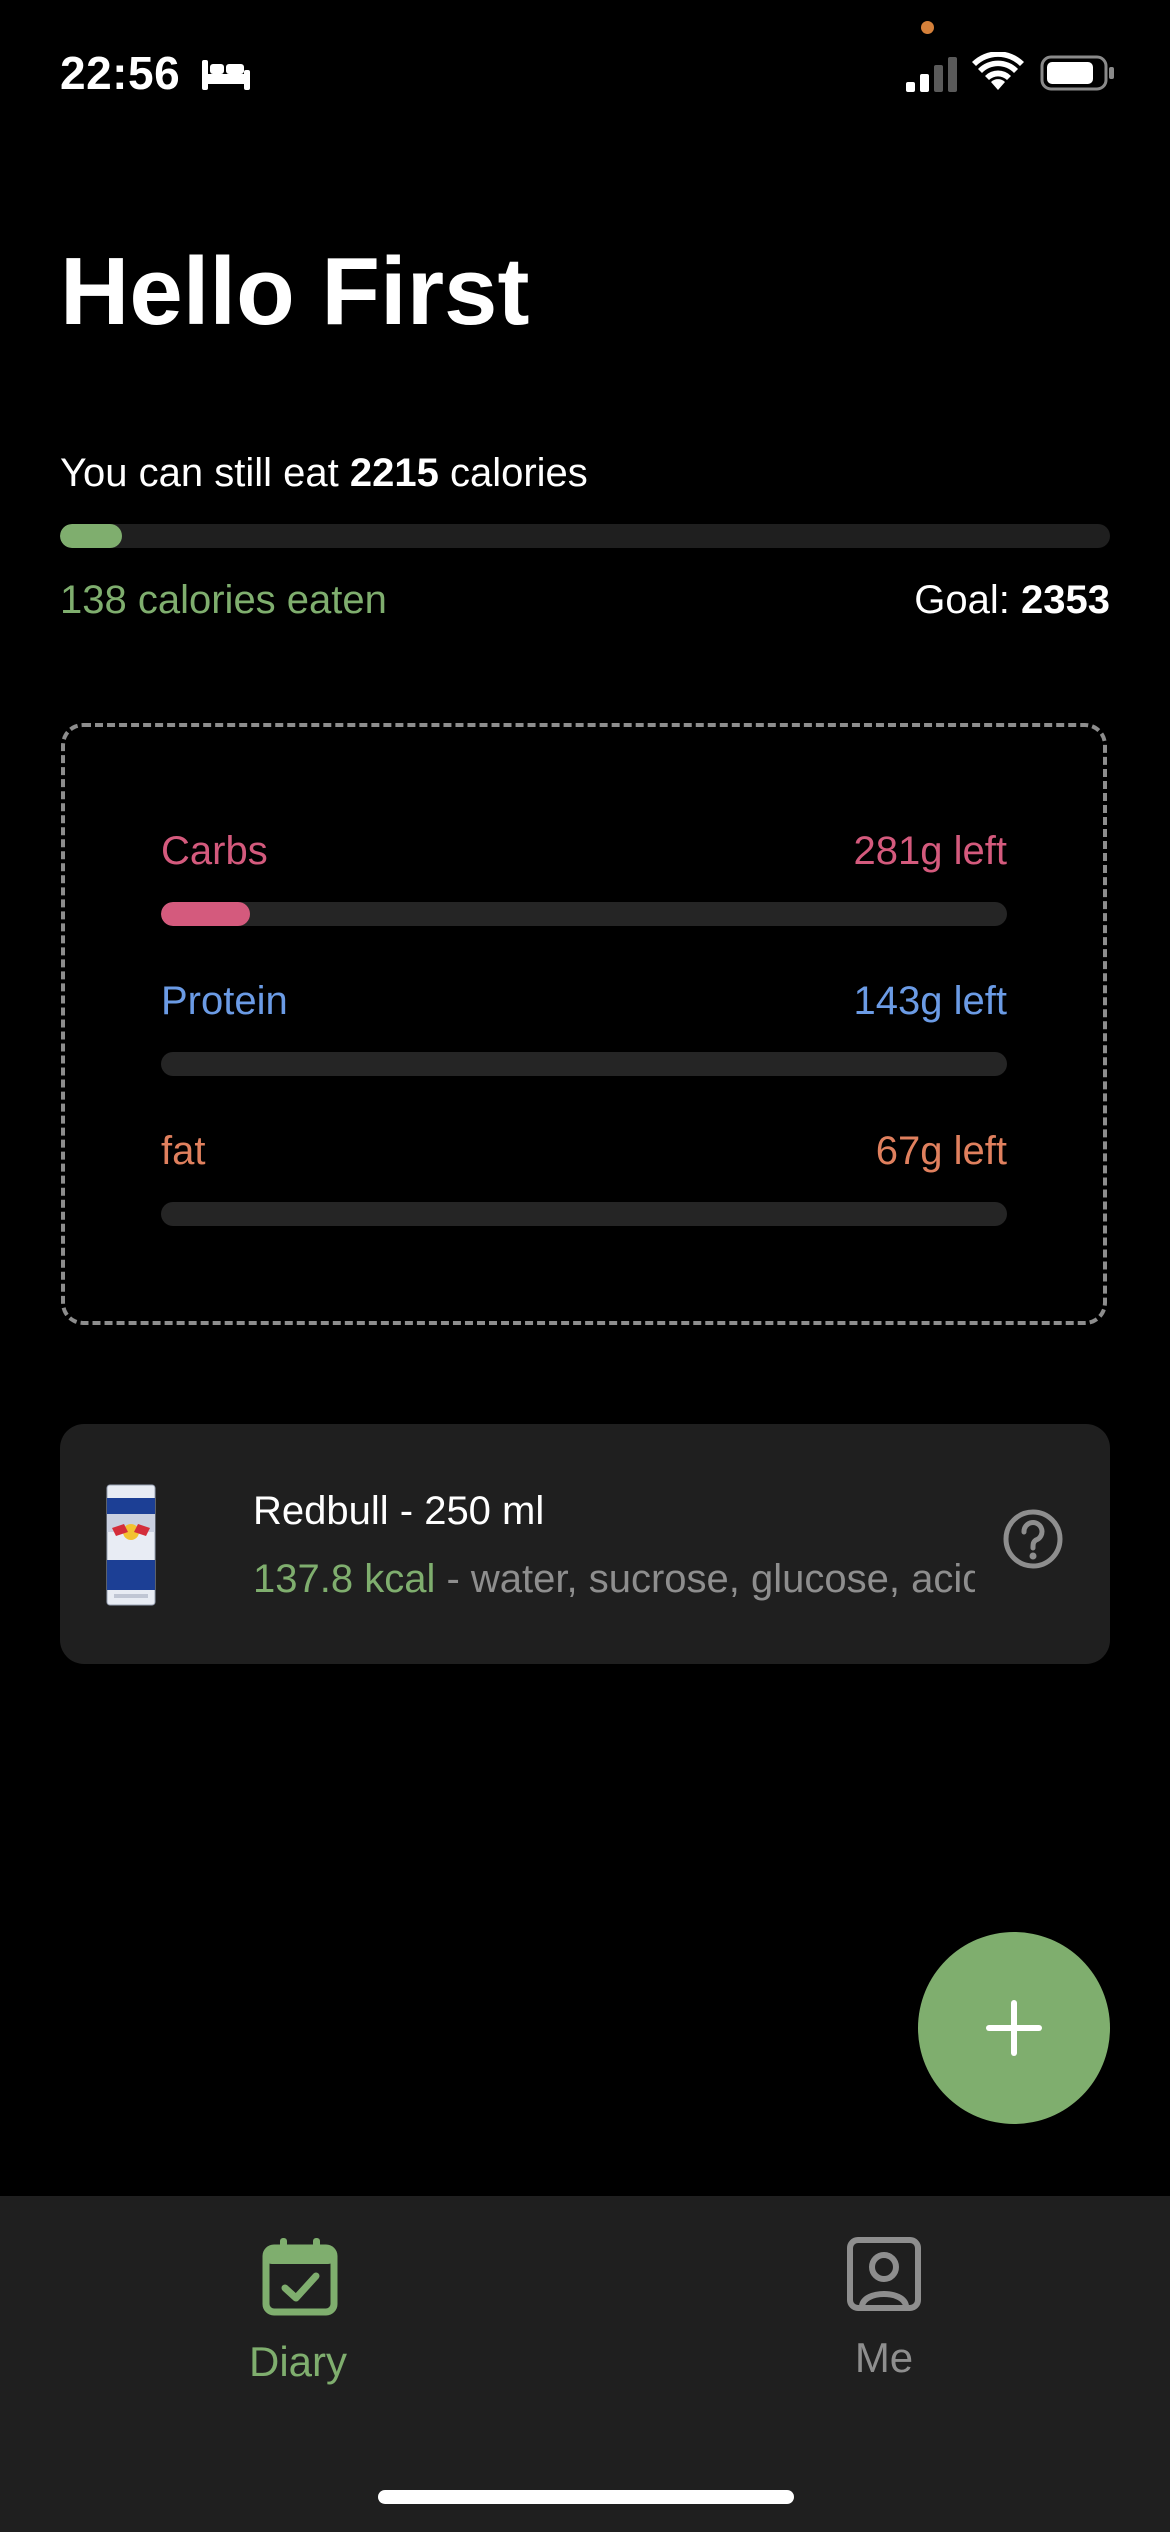 Image resolution: width=1170 pixels, height=2532 pixels. What do you see at coordinates (399, 1511) in the screenshot?
I see `food-entry-name: Redbull - 250 ml` at bounding box center [399, 1511].